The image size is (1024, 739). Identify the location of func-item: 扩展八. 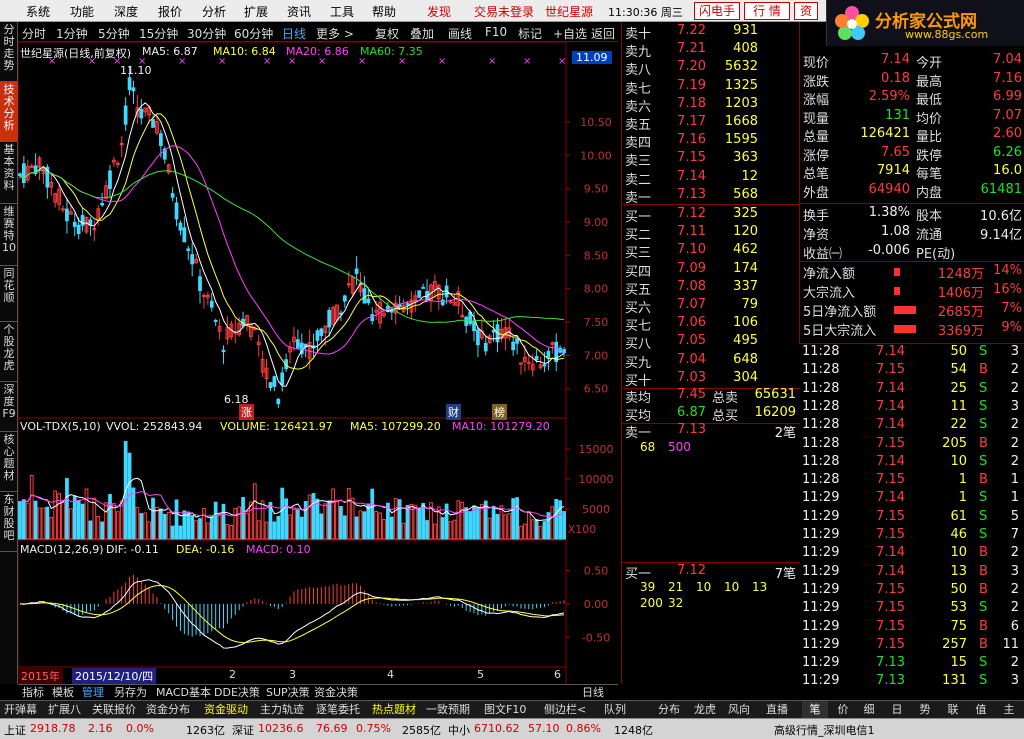
(64, 710).